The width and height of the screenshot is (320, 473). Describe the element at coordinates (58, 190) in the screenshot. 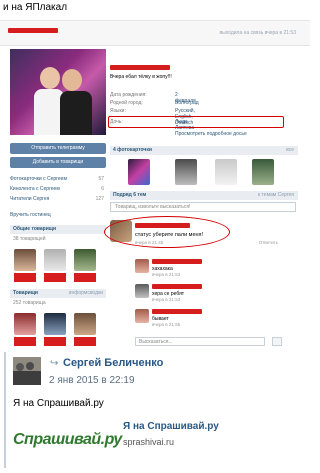

I see `left-row-videos: Кинолента с Сергеем 6` at that location.